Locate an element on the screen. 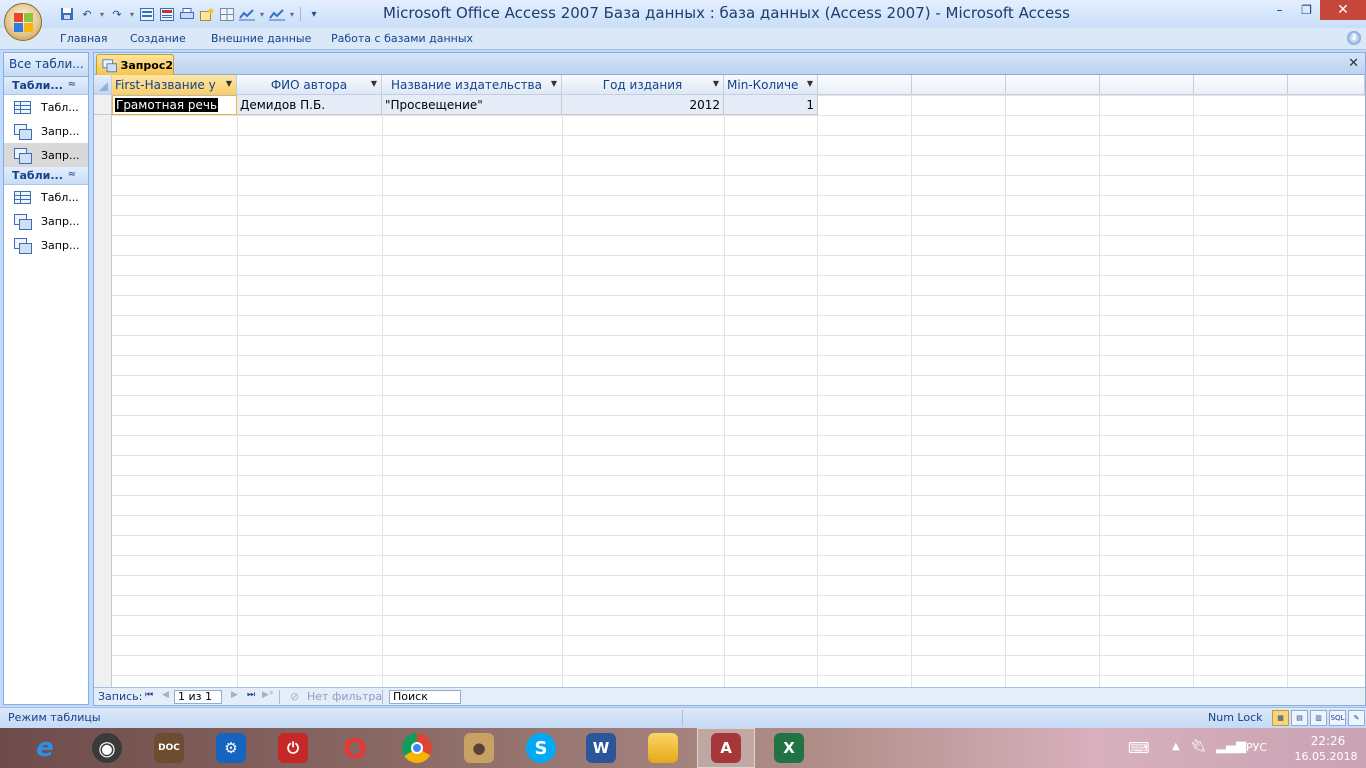 This screenshot has height=768, width=1366. access-icon: A is located at coordinates (726, 748).